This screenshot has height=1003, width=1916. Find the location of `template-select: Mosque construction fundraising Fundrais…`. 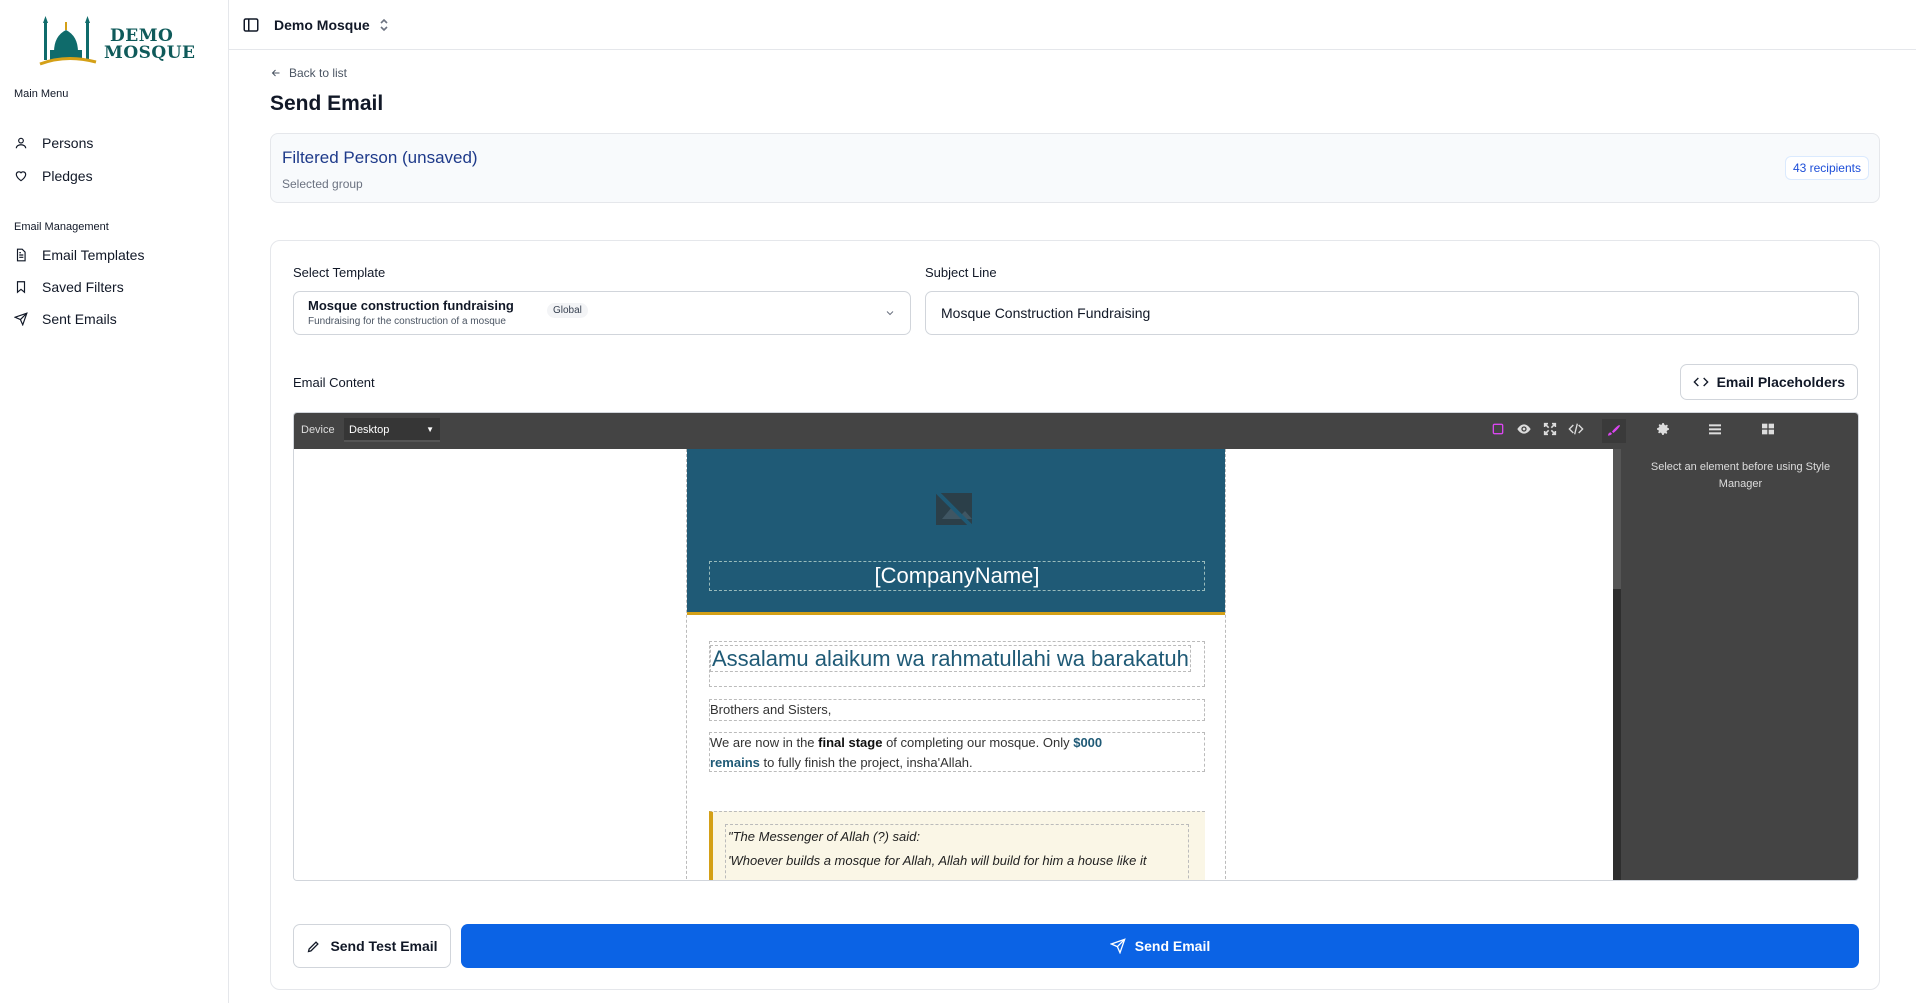

template-select: Mosque construction fundraising Fundrais… is located at coordinates (602, 313).